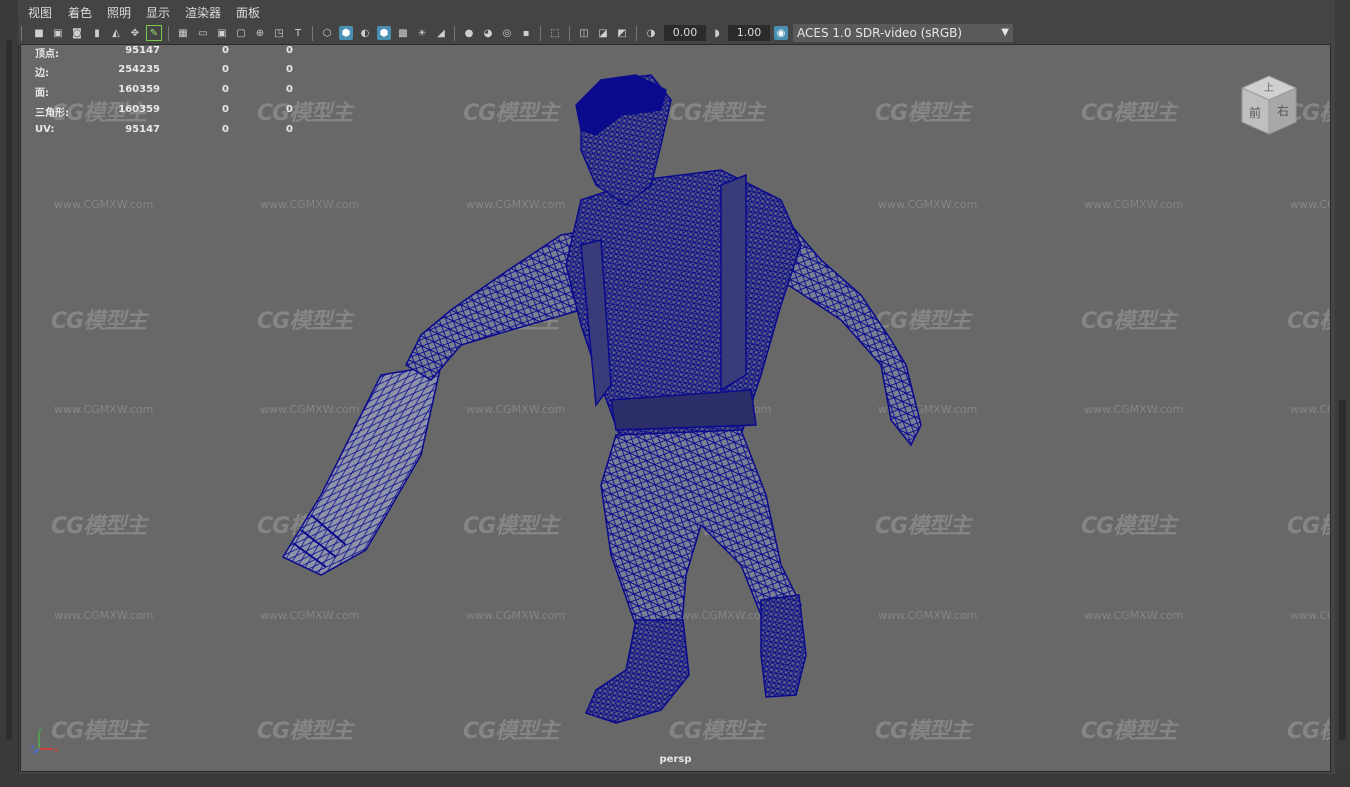 This screenshot has width=1350, height=787. What do you see at coordinates (154, 33) in the screenshot?
I see `grease-pencil-icon: ✎` at bounding box center [154, 33].